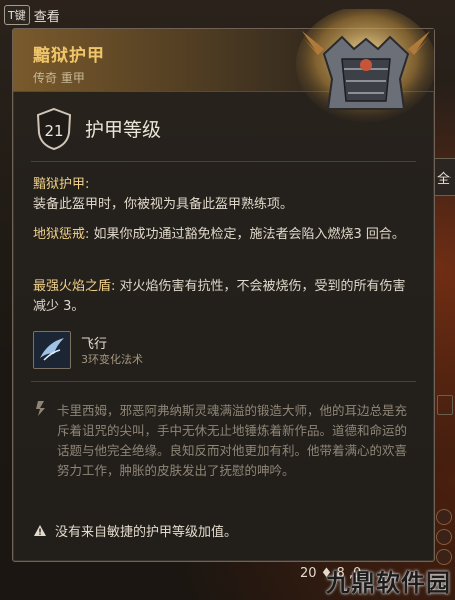 The image size is (455, 600). I want to click on warning-text: 没有来自敏捷的护甲等级加值。, so click(146, 532).